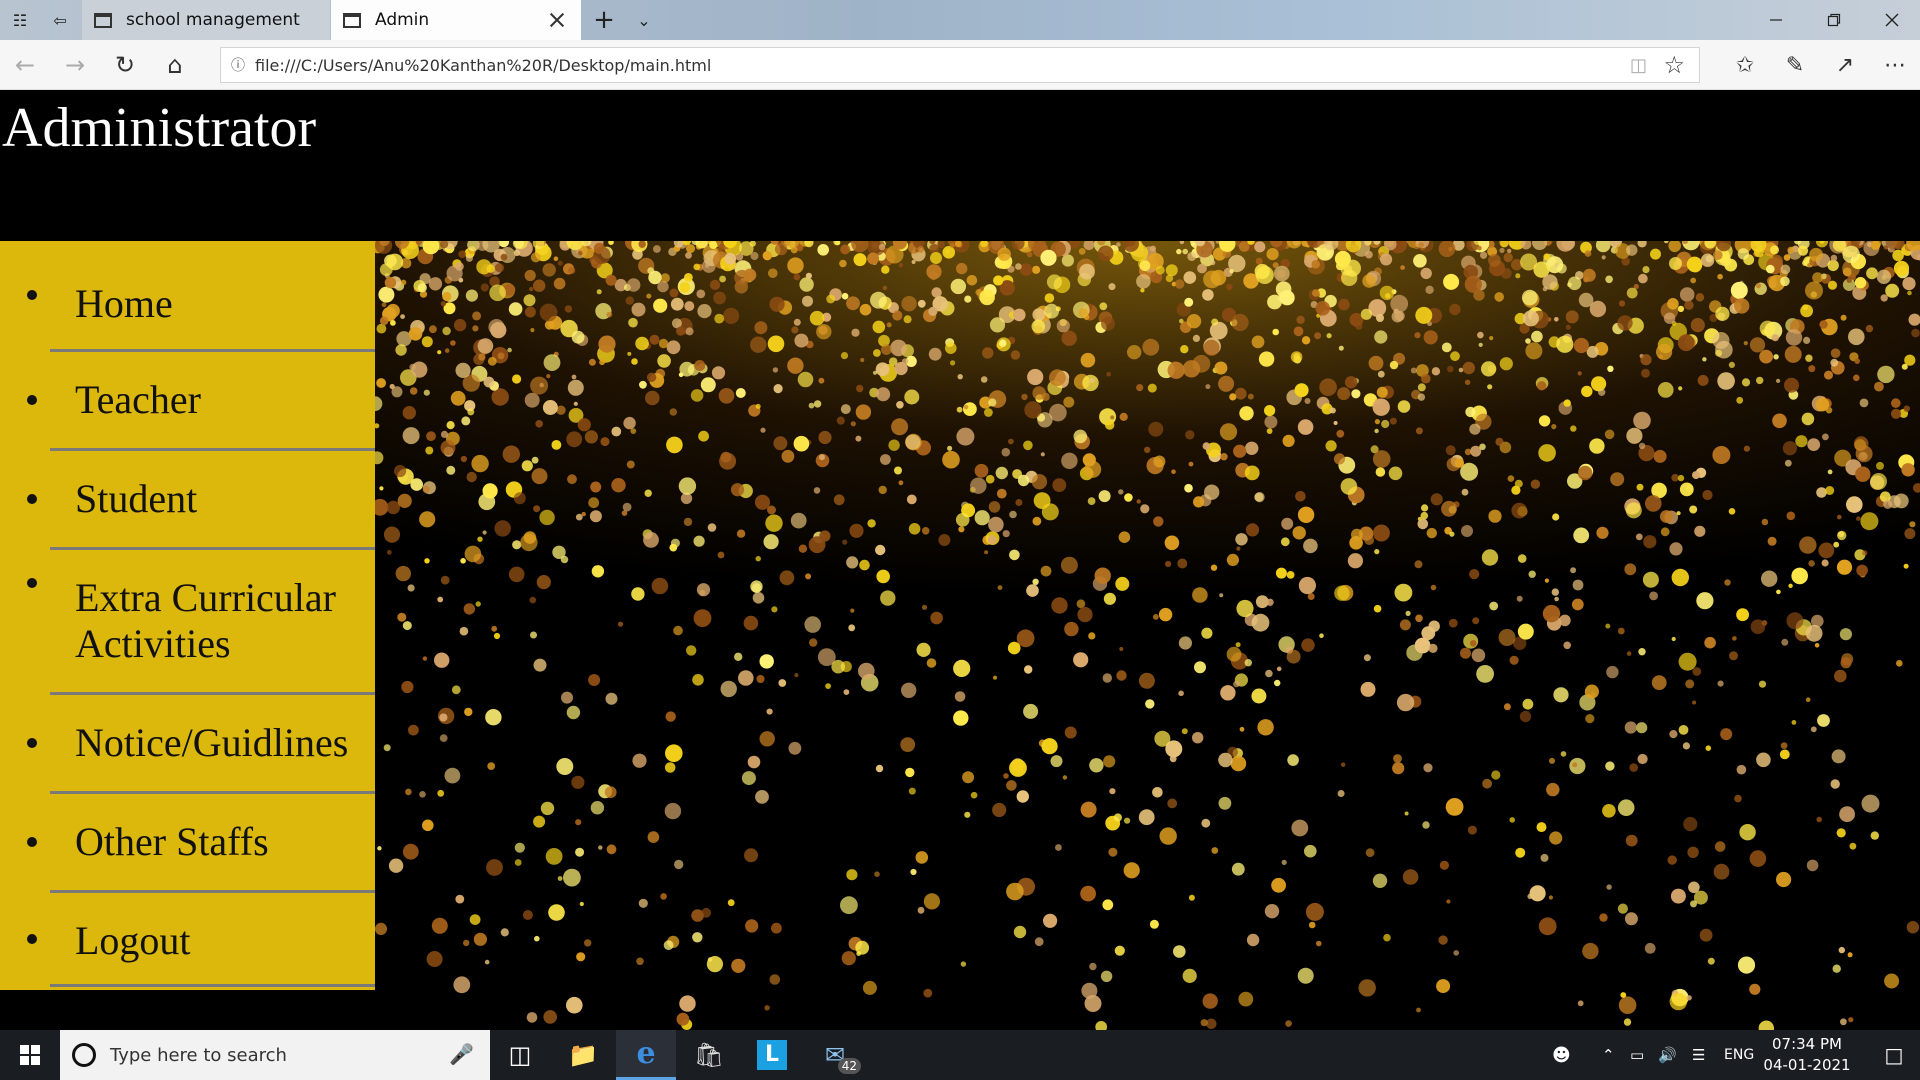 The width and height of the screenshot is (1920, 1080). What do you see at coordinates (1637, 1055) in the screenshot?
I see `battery-icon: ▭` at bounding box center [1637, 1055].